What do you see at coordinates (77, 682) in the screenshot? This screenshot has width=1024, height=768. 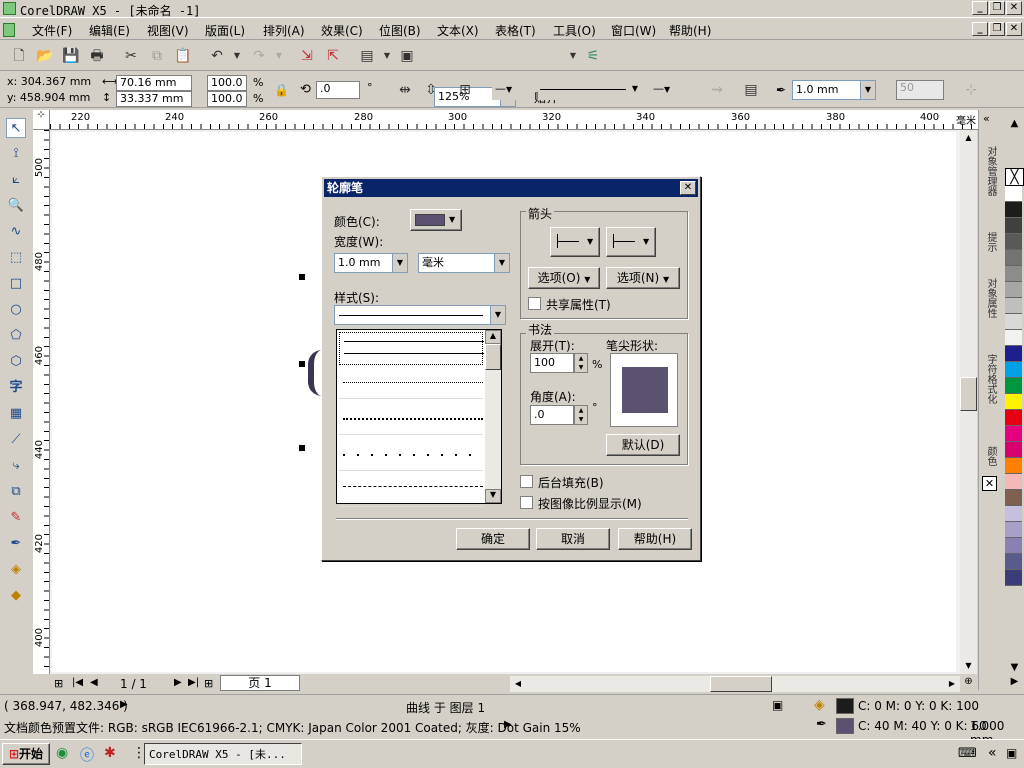 I see `first-page-icon: |◀` at bounding box center [77, 682].